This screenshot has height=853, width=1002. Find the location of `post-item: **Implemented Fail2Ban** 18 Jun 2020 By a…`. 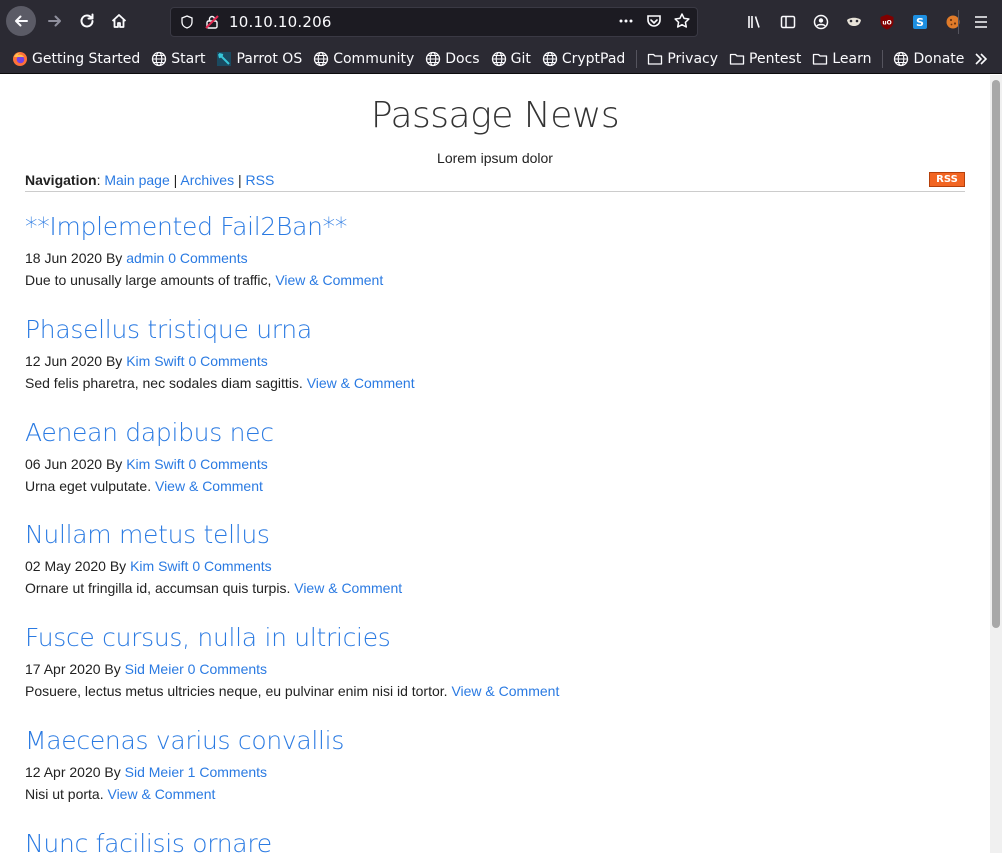

post-item: **Implemented Fail2Ban** 18 Jun 2020 By a… is located at coordinates (495, 250).